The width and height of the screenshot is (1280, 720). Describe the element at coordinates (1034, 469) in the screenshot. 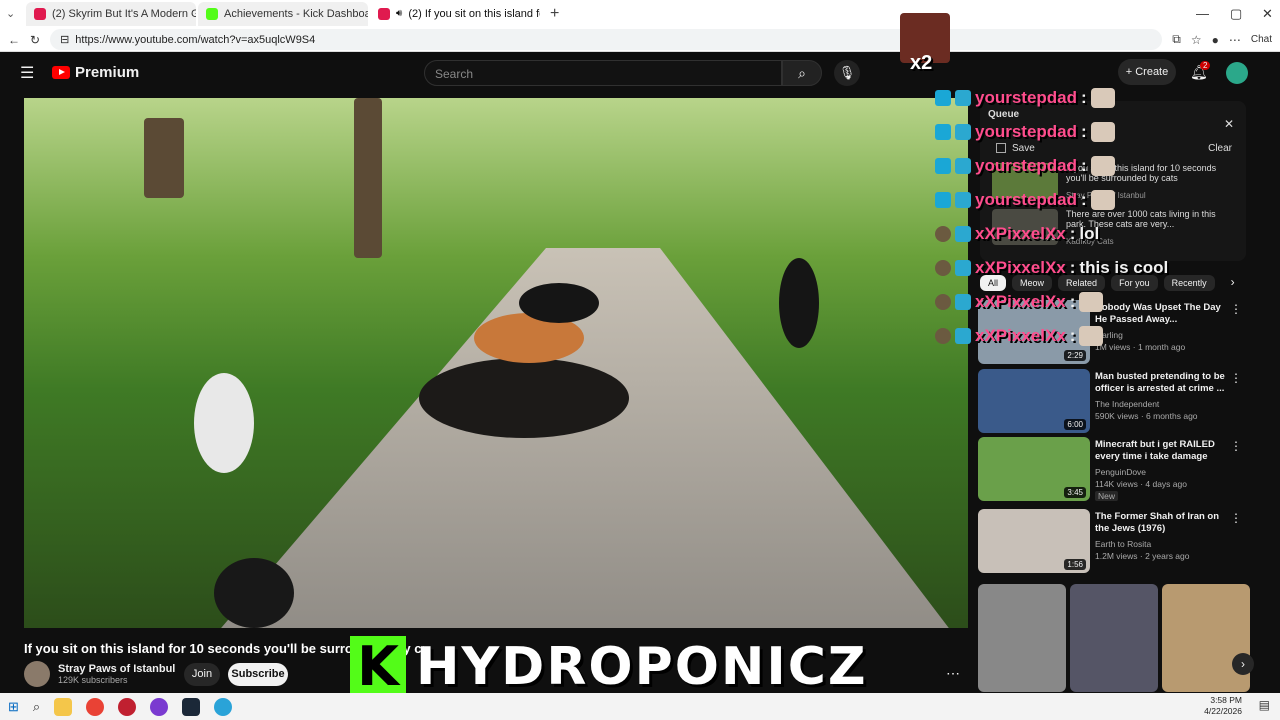

I see `video-thumbnail: 3:45` at that location.